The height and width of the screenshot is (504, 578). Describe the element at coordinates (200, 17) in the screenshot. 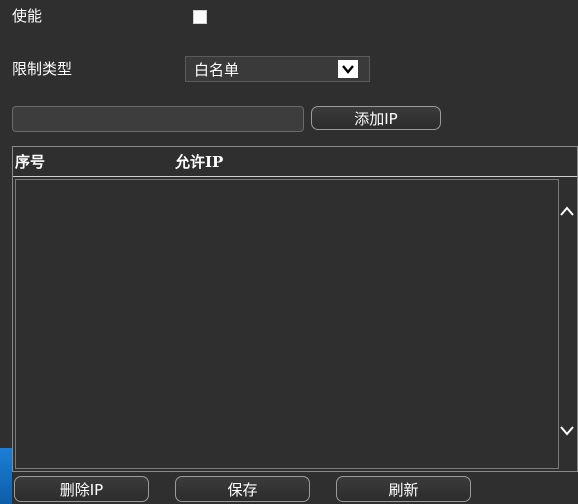

I see `enable-checkbox` at that location.